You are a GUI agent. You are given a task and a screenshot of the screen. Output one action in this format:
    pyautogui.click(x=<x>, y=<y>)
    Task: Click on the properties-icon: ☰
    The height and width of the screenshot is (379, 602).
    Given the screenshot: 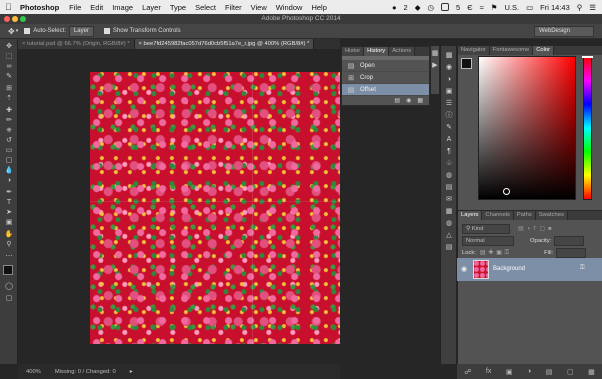 What is the action you would take?
    pyautogui.click(x=449, y=104)
    